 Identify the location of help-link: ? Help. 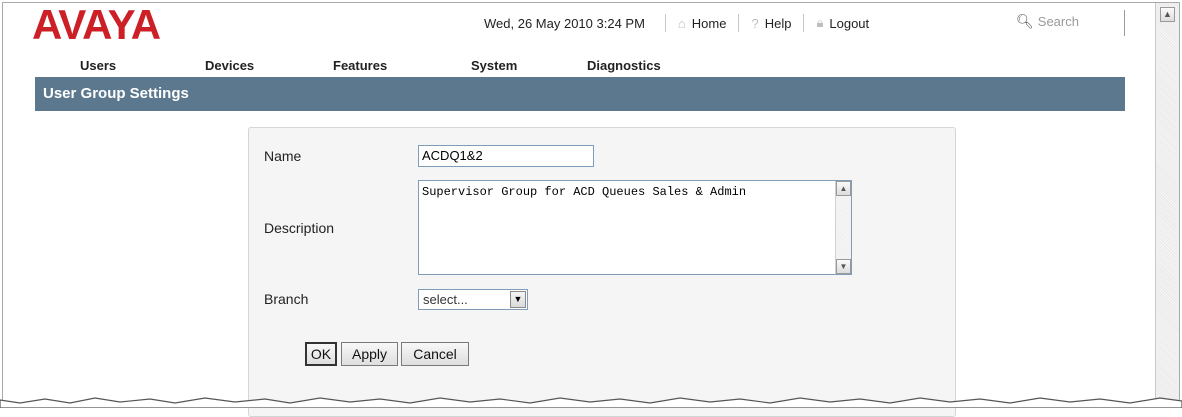
(771, 23).